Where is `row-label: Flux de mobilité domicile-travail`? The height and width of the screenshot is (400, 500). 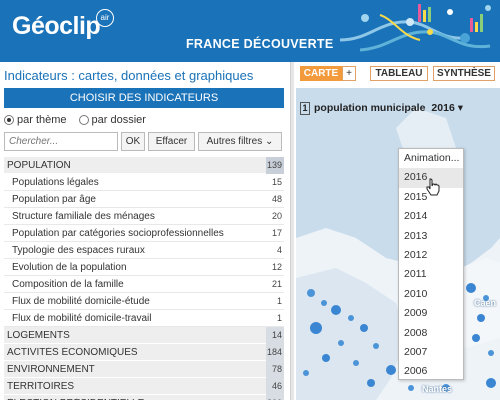 row-label: Flux de mobilité domicile-travail is located at coordinates (82, 318).